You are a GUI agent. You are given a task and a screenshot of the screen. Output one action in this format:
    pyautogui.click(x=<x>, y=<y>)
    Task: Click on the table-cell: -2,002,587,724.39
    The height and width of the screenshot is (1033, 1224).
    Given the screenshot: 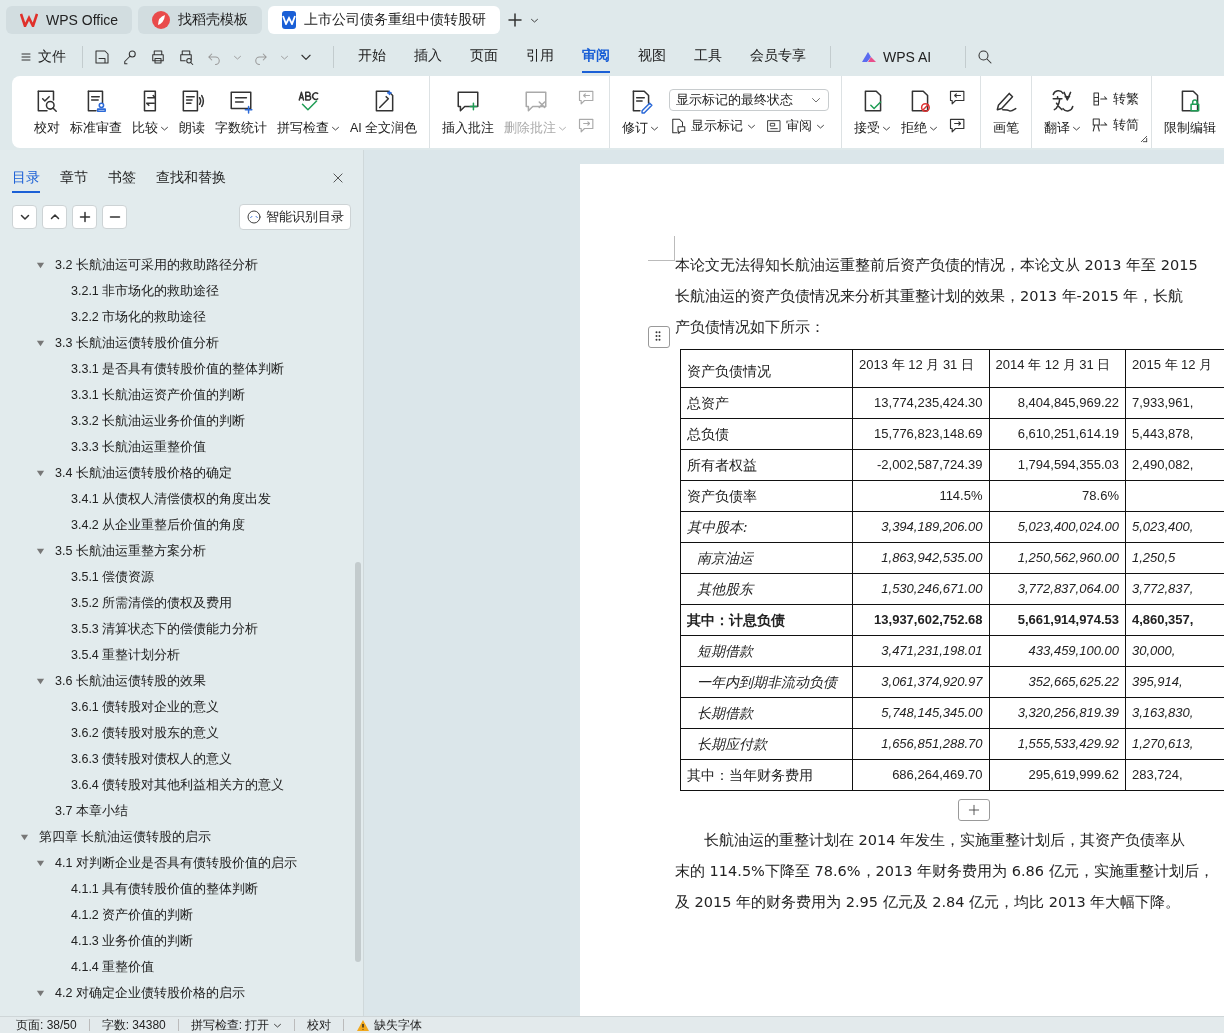 What is the action you would take?
    pyautogui.click(x=920, y=465)
    